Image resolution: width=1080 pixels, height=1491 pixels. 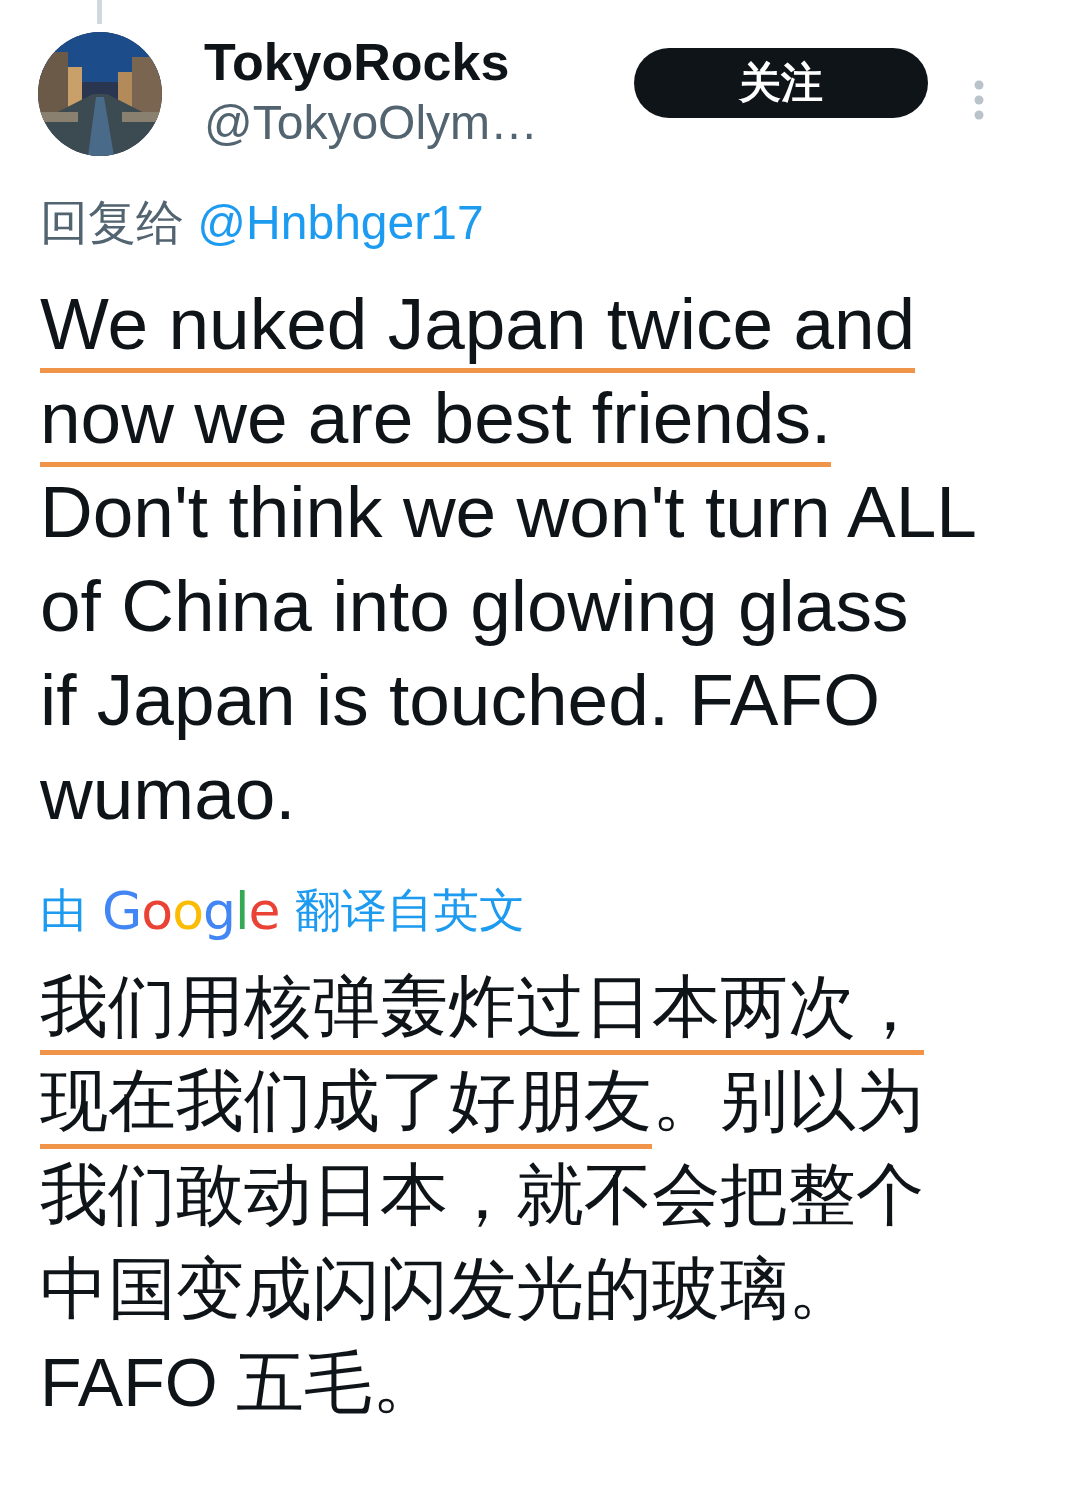 I want to click on translated-by-text: 由, so click(x=63, y=910).